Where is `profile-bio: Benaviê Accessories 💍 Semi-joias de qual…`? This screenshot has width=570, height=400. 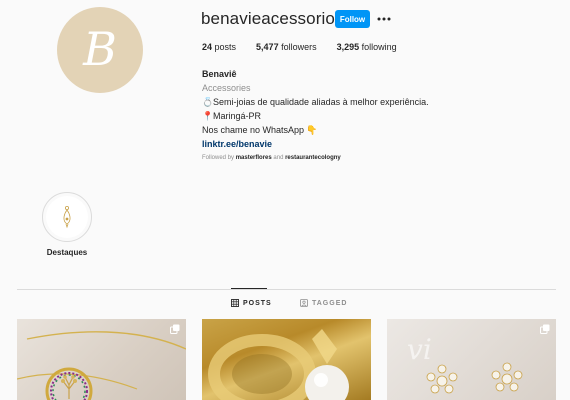
profile-bio: Benaviê Accessories 💍 Semi-joias de qual… is located at coordinates (315, 109).